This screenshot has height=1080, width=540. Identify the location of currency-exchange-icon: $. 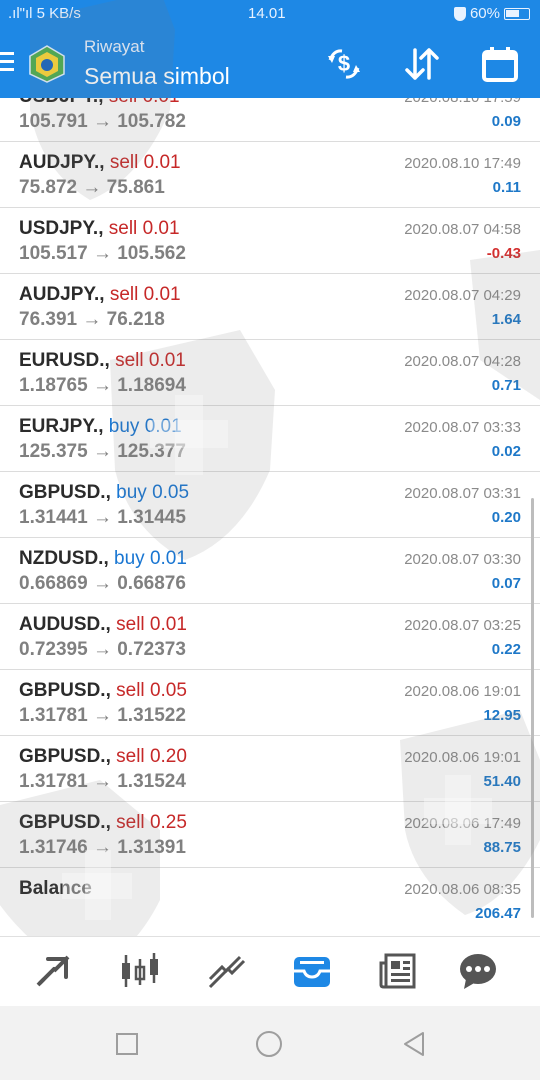
(344, 64).